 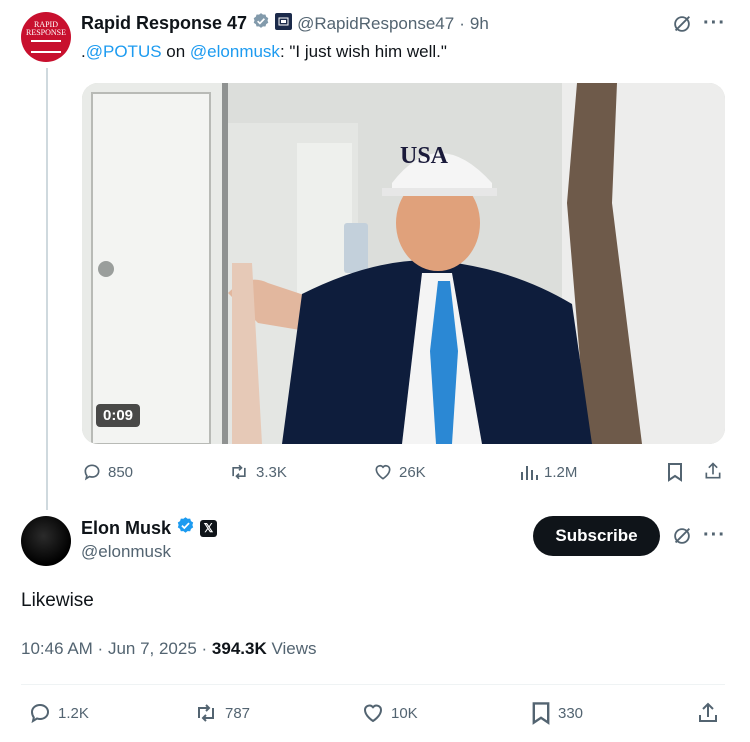 I want to click on views-count: 1.2M, so click(x=561, y=472).